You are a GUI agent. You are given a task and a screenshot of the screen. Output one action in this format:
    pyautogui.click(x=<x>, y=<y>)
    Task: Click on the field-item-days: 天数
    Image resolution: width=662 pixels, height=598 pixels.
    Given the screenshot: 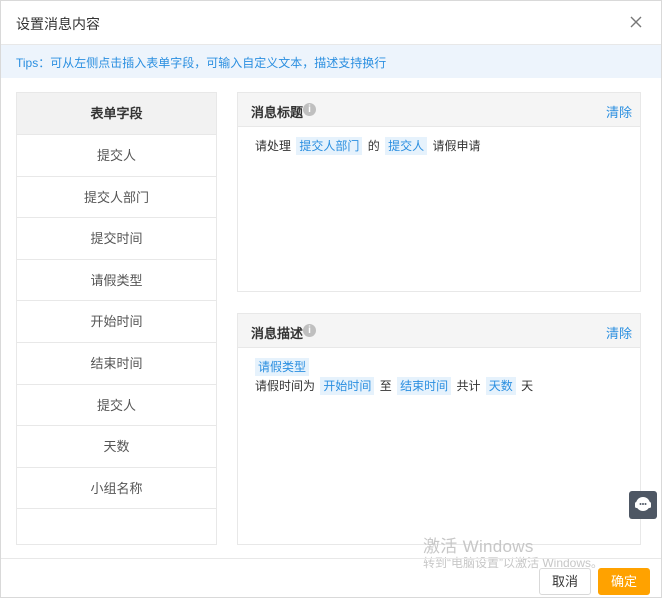 What is the action you would take?
    pyautogui.click(x=116, y=447)
    